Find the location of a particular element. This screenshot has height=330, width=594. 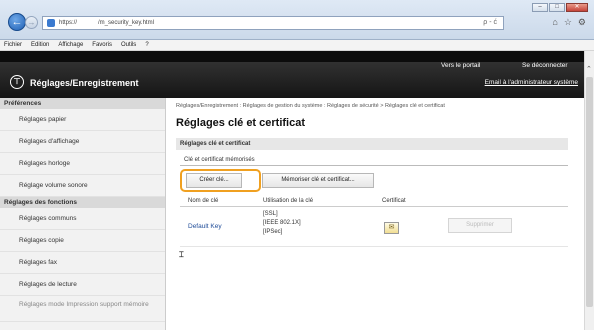

url-text: https:// /m_security_key.html is located at coordinates (106, 23).